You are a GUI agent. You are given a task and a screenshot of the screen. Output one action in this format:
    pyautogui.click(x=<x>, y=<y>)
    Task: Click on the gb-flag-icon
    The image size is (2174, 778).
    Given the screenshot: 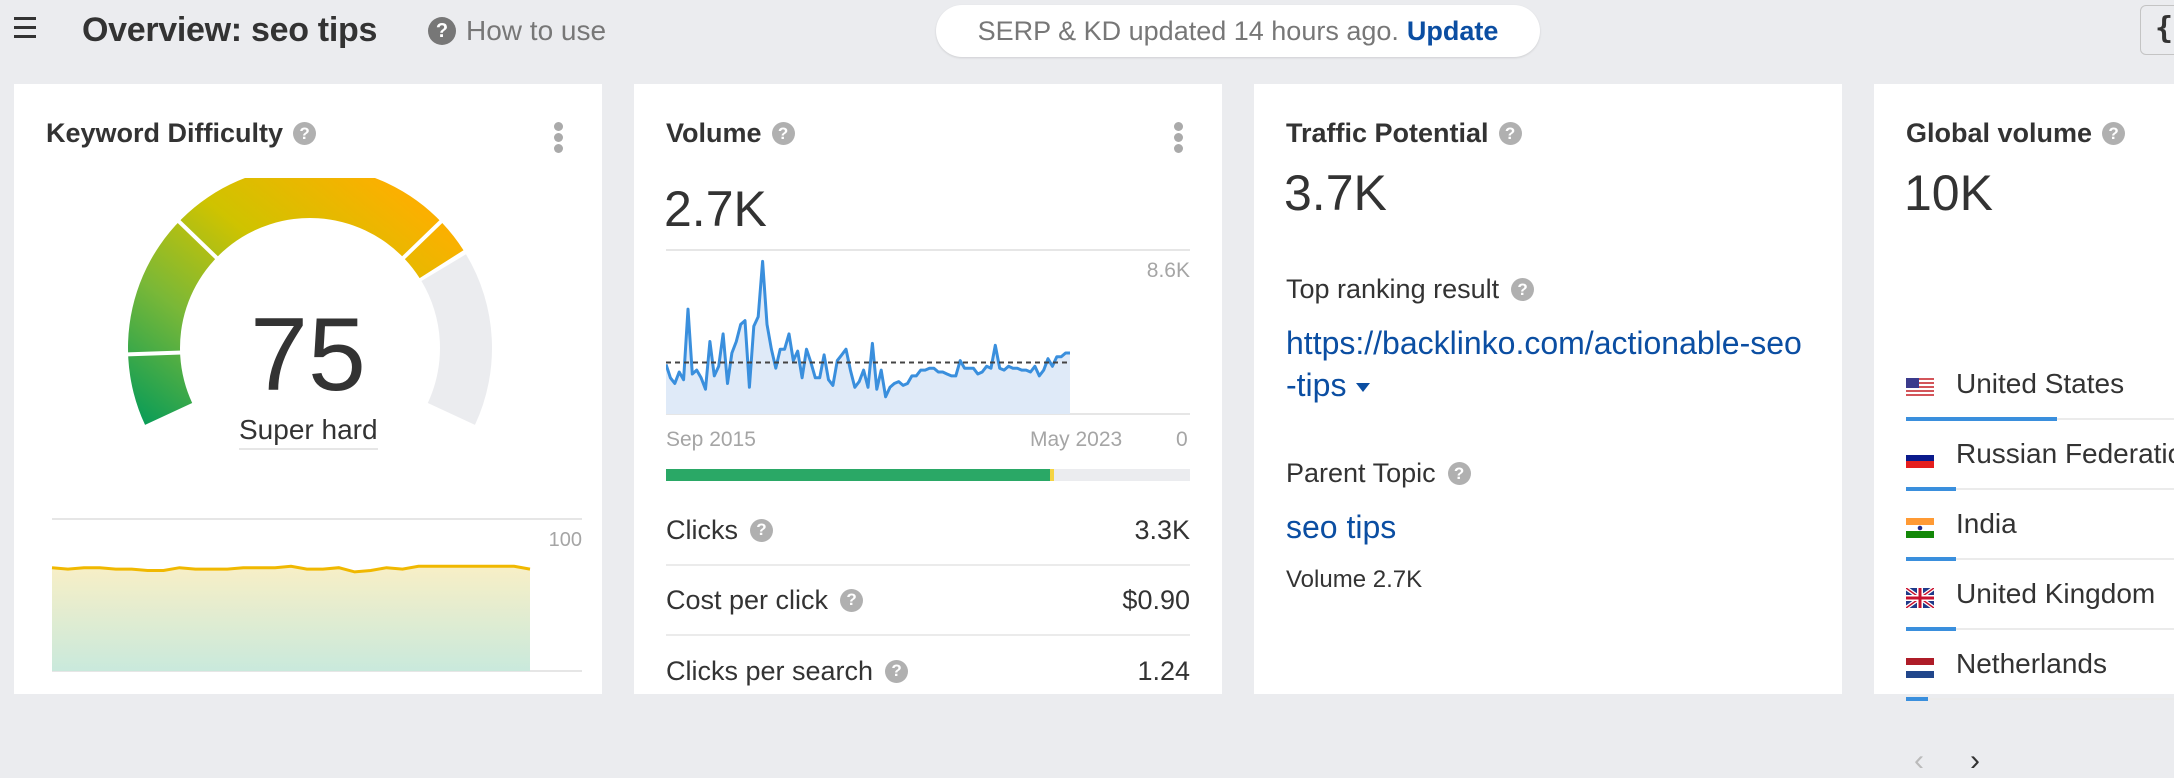 What is the action you would take?
    pyautogui.click(x=1920, y=598)
    